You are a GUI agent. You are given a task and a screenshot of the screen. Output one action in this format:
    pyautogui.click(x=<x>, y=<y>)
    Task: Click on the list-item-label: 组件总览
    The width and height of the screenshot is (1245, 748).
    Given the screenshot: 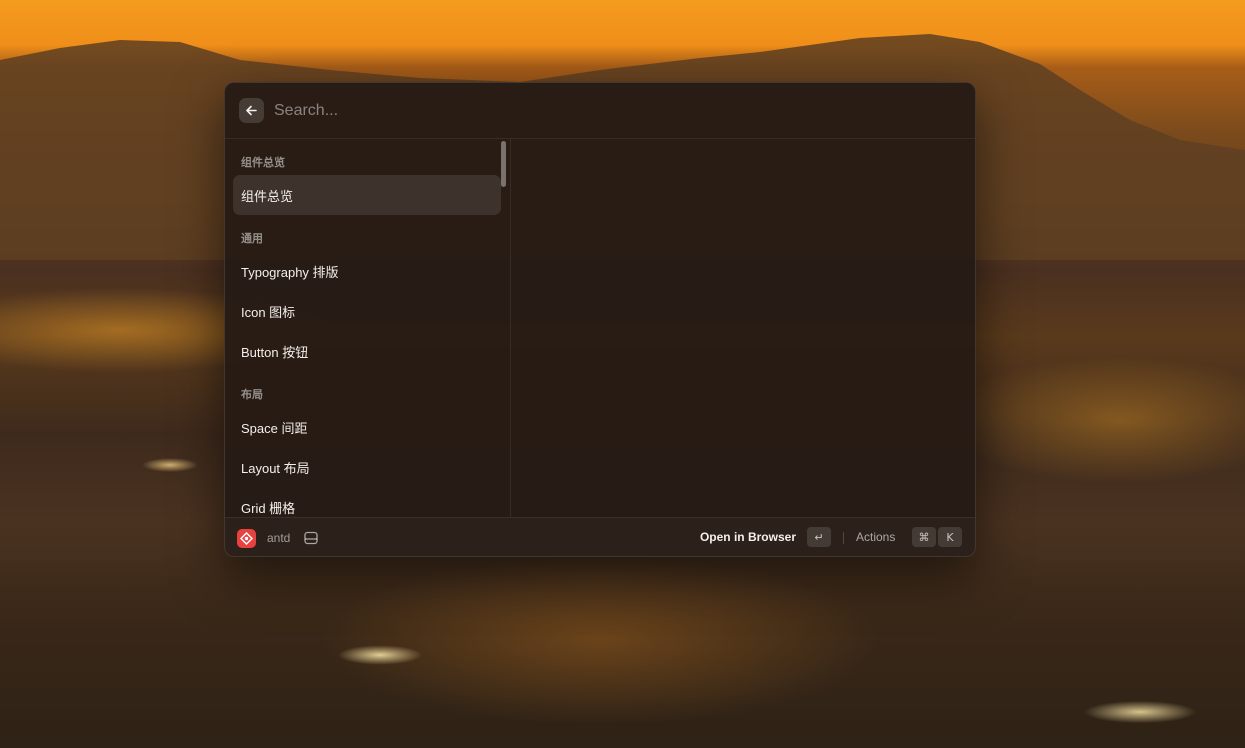 What is the action you would take?
    pyautogui.click(x=267, y=196)
    